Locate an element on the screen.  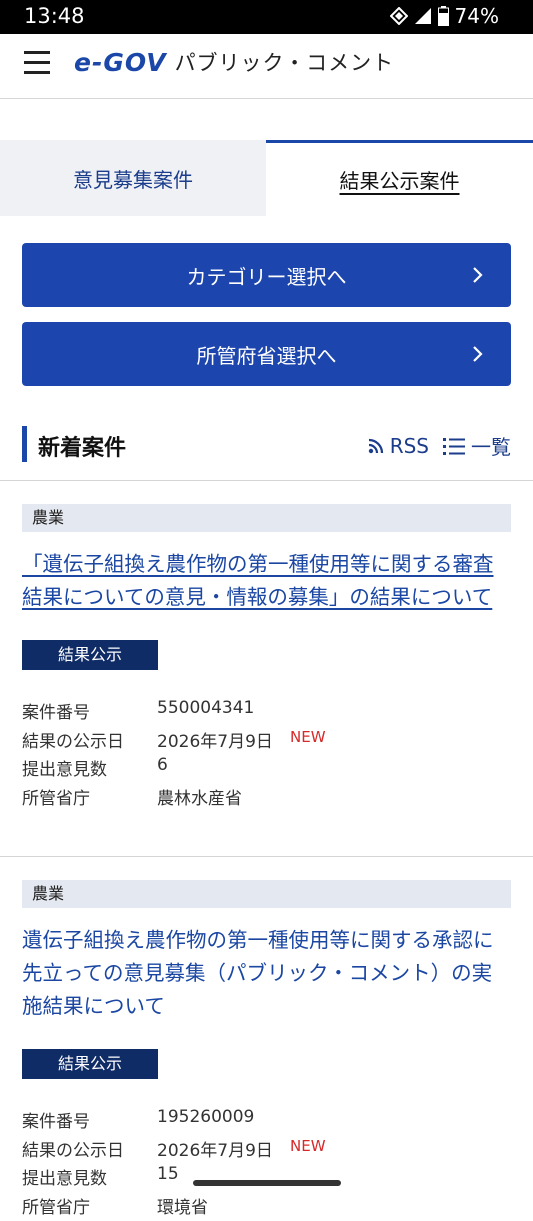
meta-value: 環境省 is located at coordinates (182, 1205).